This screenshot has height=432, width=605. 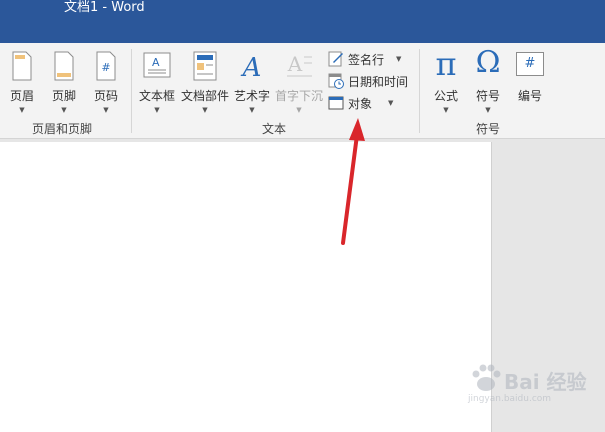 What do you see at coordinates (22, 66) in the screenshot?
I see `header-icon` at bounding box center [22, 66].